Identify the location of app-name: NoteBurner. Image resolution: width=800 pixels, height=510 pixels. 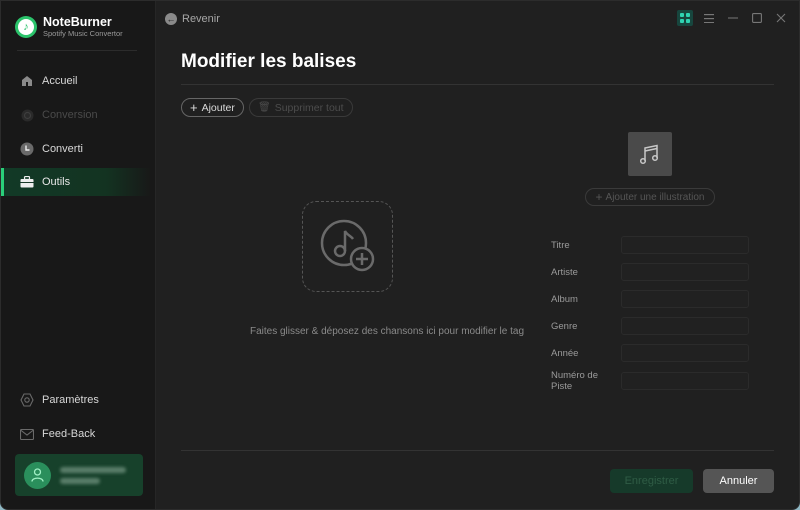
(77, 22).